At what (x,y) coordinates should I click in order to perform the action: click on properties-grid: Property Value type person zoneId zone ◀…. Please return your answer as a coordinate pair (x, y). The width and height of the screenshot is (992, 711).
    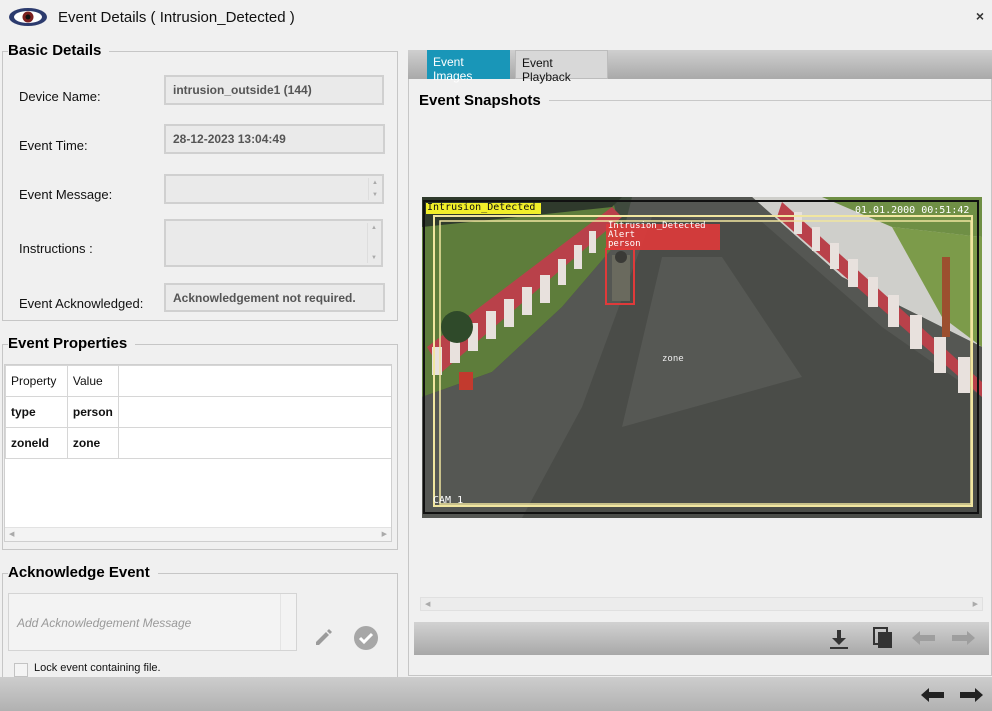
    Looking at the image, I should click on (198, 453).